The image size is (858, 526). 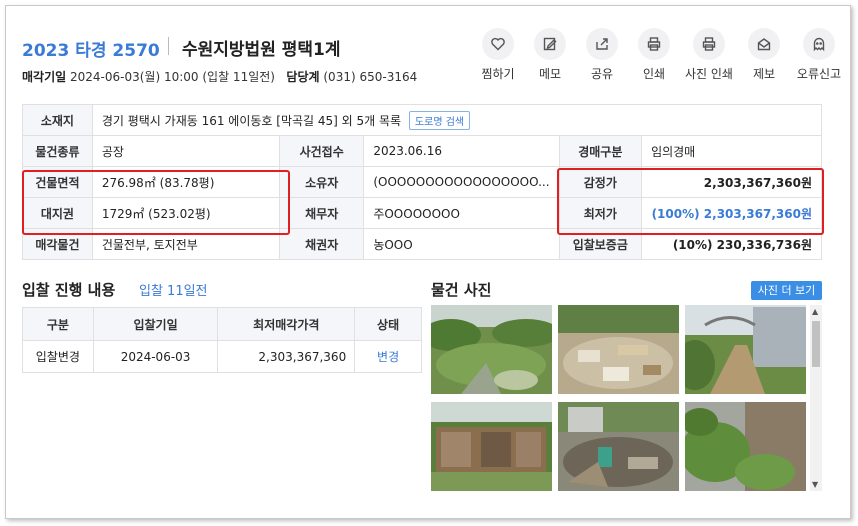 What do you see at coordinates (322, 151) in the screenshot?
I see `received-label: 사건접수` at bounding box center [322, 151].